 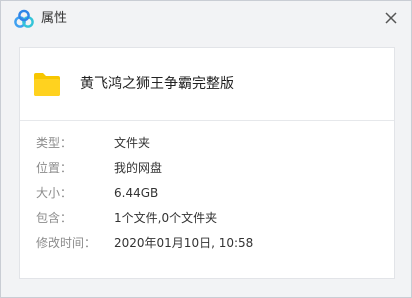 I want to click on property-row-type: 类型： 文件夹, so click(x=207, y=143).